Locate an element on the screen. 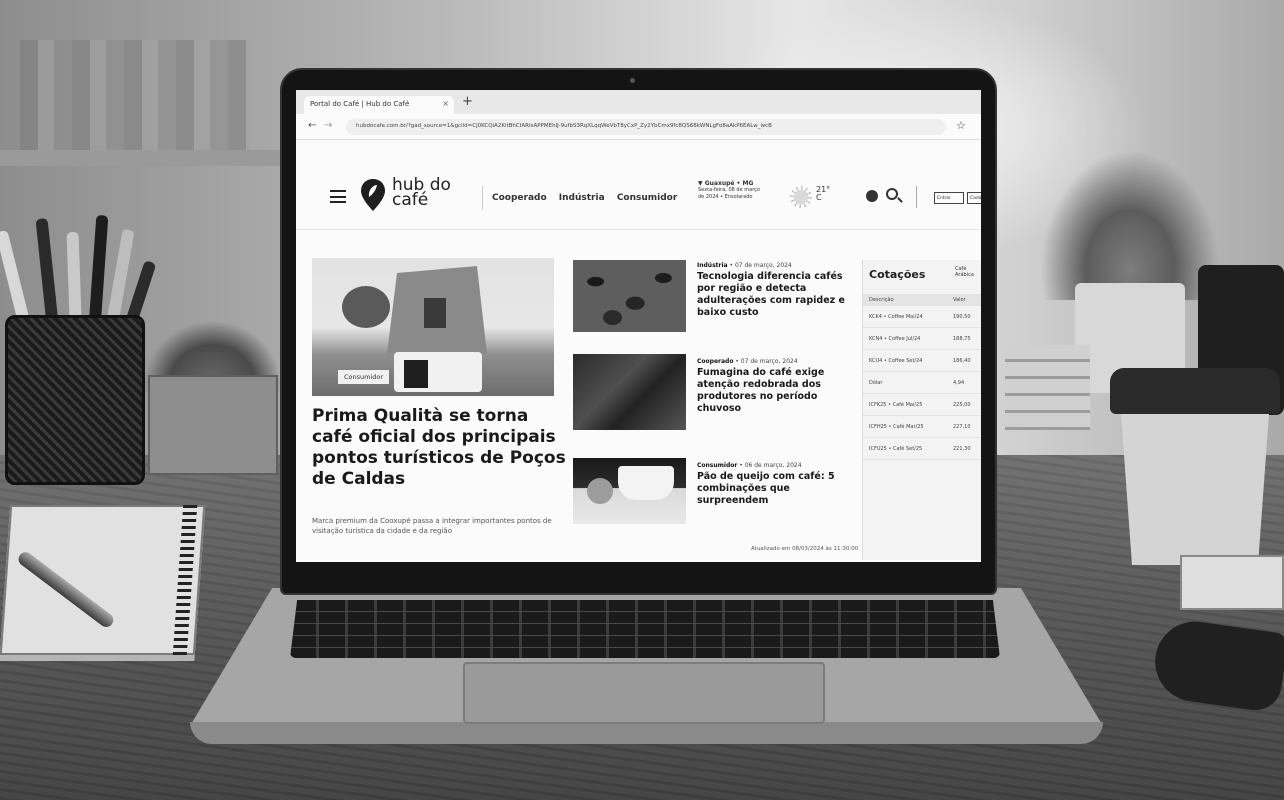 This screenshot has height=800, width=1284. quote-name: ICFK25 • Café Mai/25 is located at coordinates (896, 405).